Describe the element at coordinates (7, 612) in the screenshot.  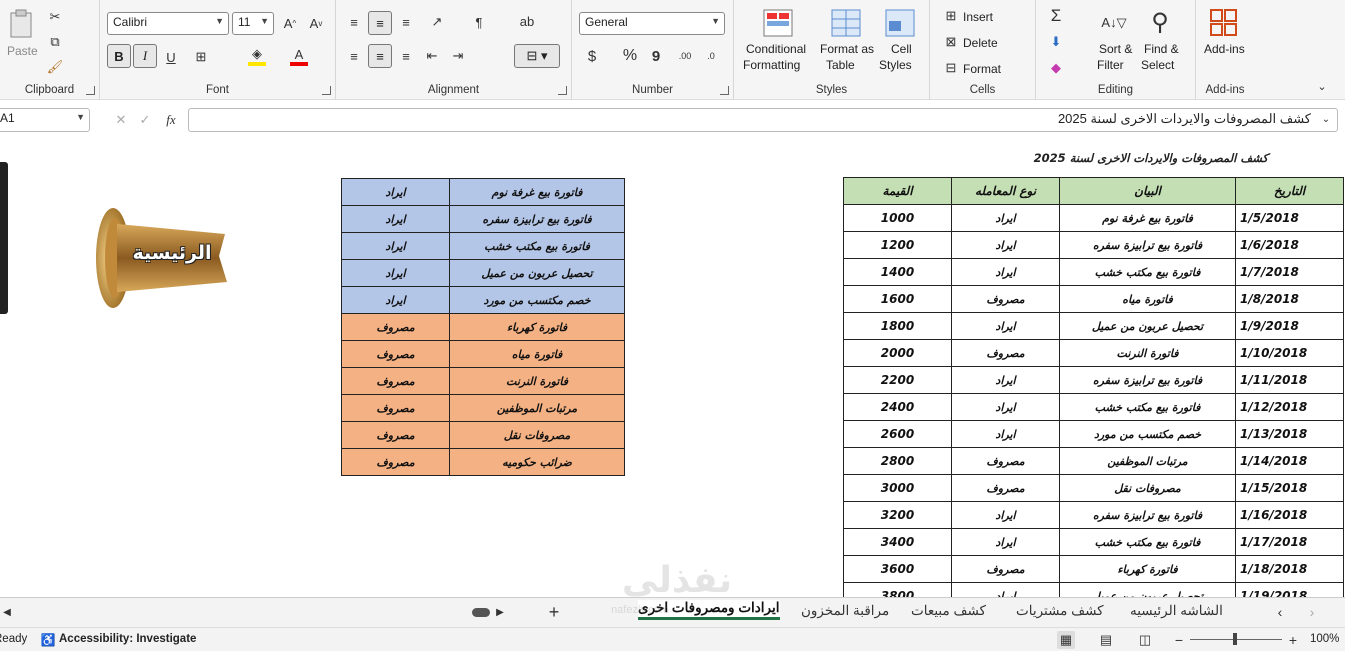
I see `scroll-left-icon: ◀` at that location.